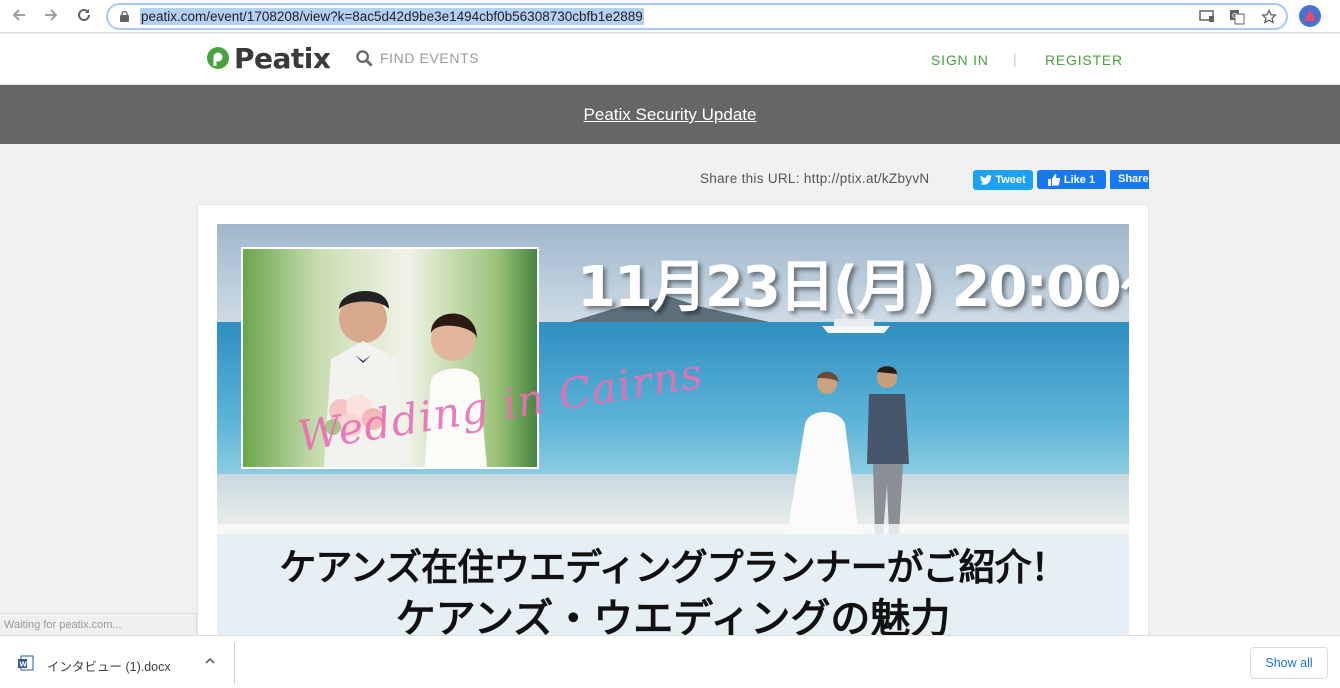  What do you see at coordinates (1310, 16) in the screenshot?
I see `profile-avatar` at bounding box center [1310, 16].